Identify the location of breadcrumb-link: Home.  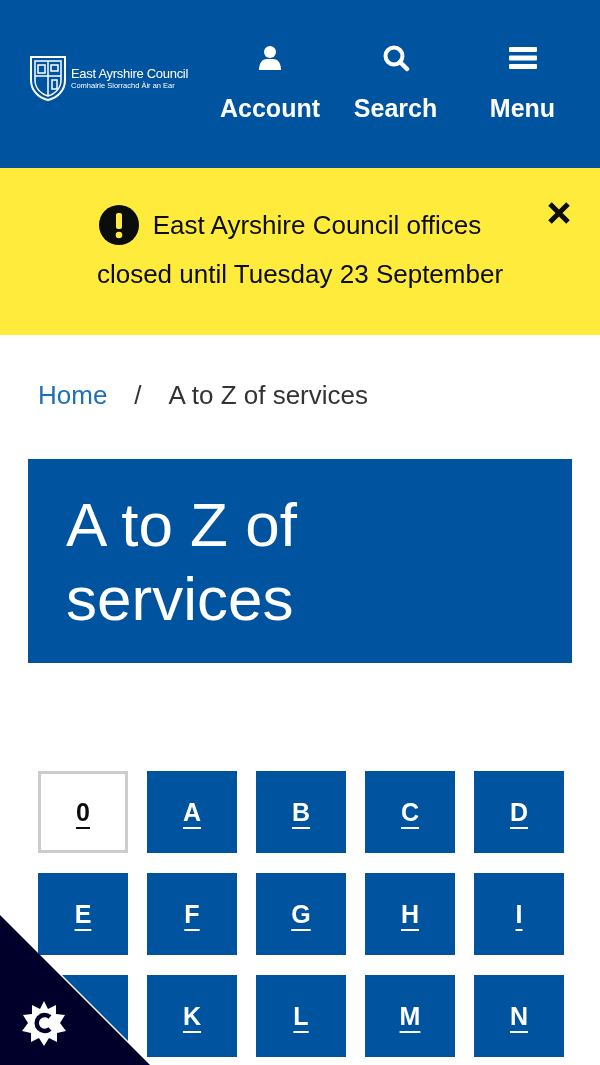
(73, 395).